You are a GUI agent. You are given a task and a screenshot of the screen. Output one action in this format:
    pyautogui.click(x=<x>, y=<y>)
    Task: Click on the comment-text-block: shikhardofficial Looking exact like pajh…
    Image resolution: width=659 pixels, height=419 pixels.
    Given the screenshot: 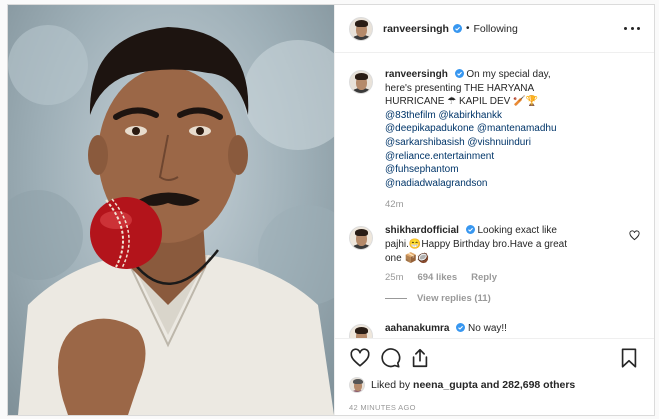 What is the action you would take?
    pyautogui.click(x=476, y=244)
    